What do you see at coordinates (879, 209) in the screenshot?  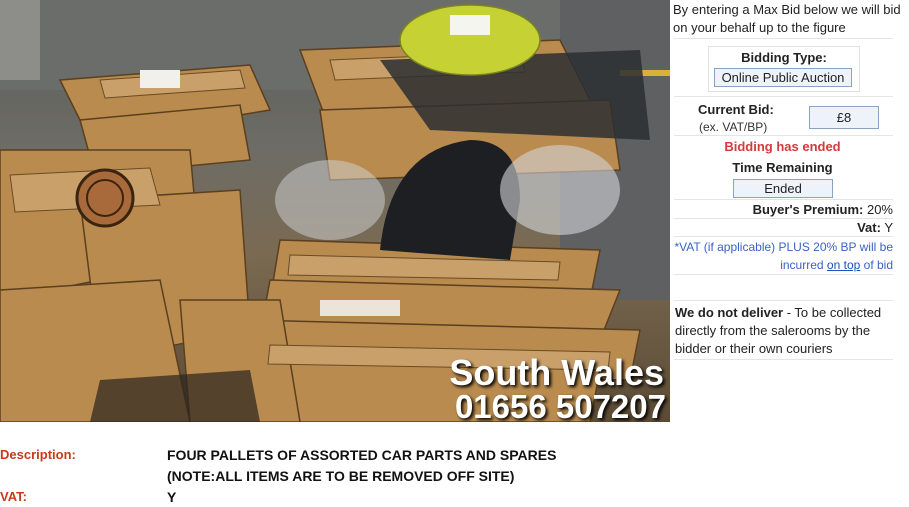 I see `buyers-premium-value: 20%` at bounding box center [879, 209].